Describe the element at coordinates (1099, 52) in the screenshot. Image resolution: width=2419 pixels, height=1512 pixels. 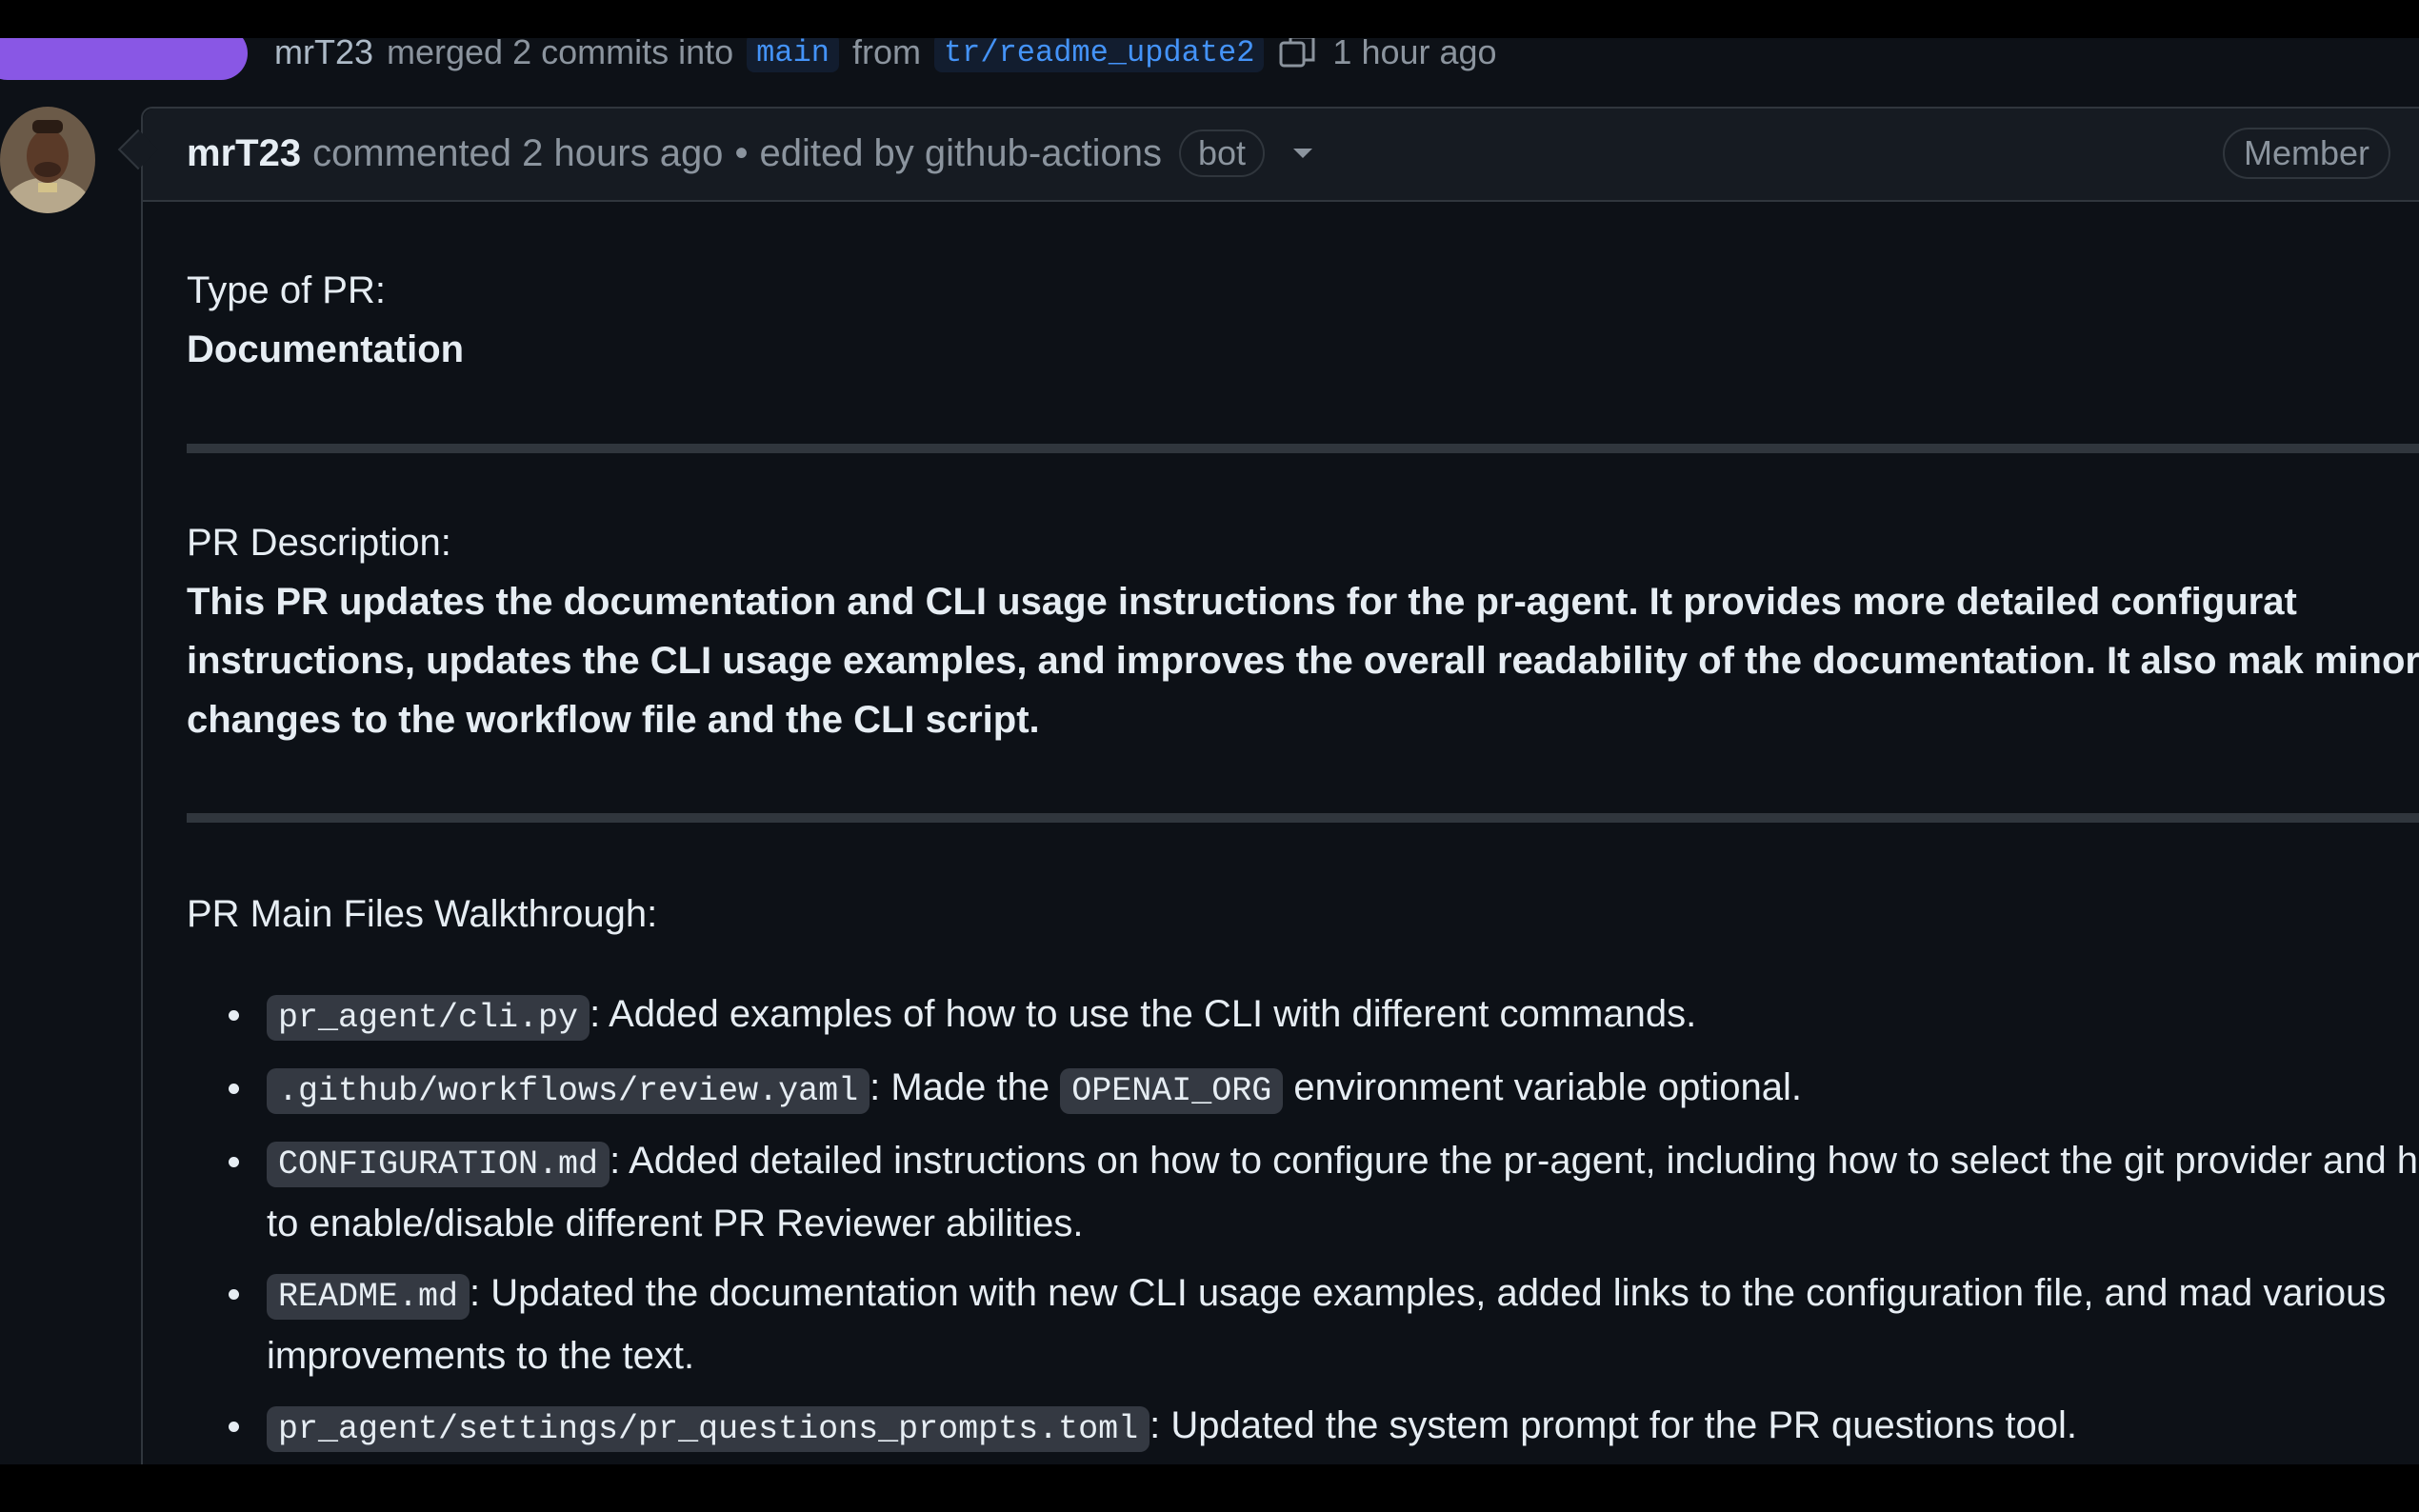
I see `head-branch-link: tr/readme_update2` at that location.